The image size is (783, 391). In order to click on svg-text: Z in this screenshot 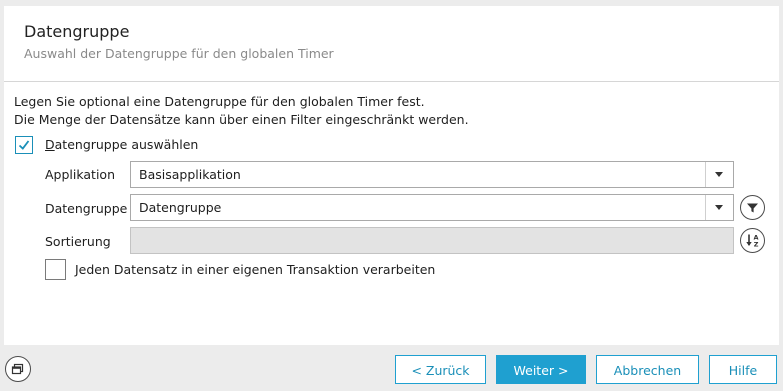, I will do `click(756, 245)`.